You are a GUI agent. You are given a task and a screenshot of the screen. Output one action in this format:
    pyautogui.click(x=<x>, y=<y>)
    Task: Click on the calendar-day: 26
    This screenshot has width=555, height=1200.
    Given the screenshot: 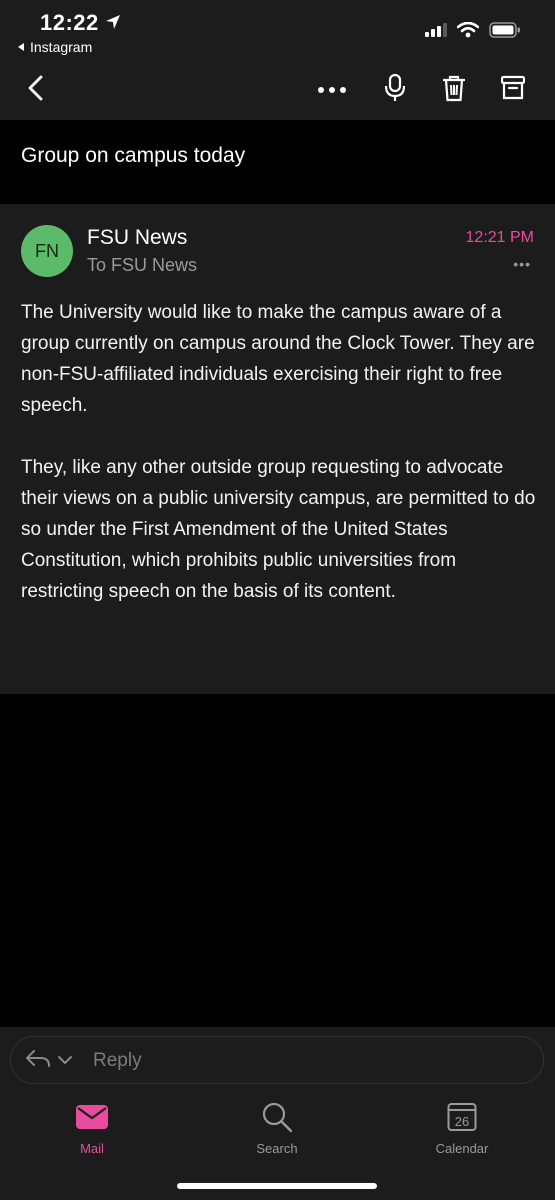 What is the action you would take?
    pyautogui.click(x=462, y=1121)
    